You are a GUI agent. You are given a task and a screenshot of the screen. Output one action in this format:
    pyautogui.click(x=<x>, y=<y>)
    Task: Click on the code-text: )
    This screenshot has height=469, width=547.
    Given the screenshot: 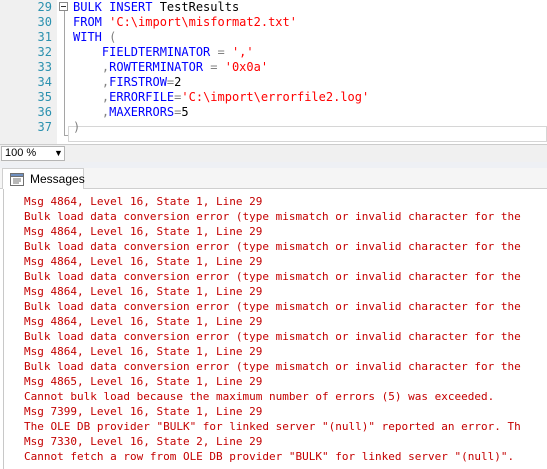 What is the action you would take?
    pyautogui.click(x=76, y=127)
    